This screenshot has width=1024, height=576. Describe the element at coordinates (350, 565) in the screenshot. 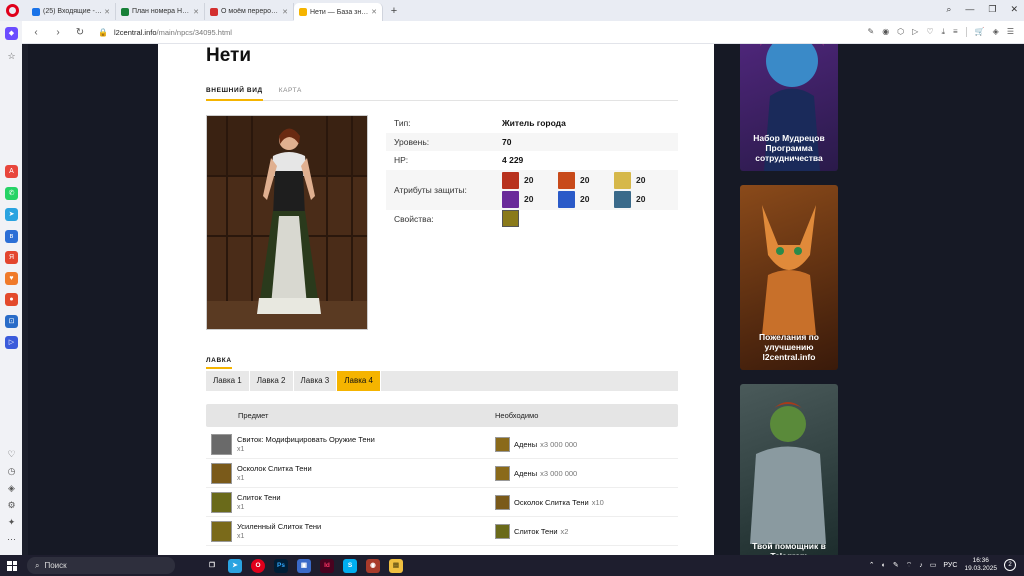

I see `skype-icon: S` at that location.